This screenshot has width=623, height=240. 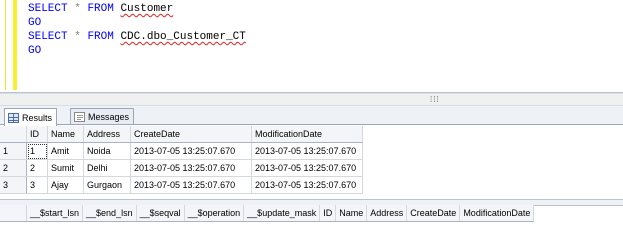 I want to click on table-cell: Ajay, so click(x=65, y=185).